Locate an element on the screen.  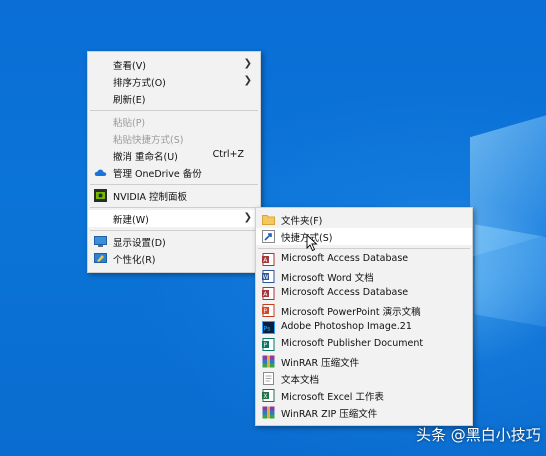
excel-icon: X is located at coordinates (268, 395).